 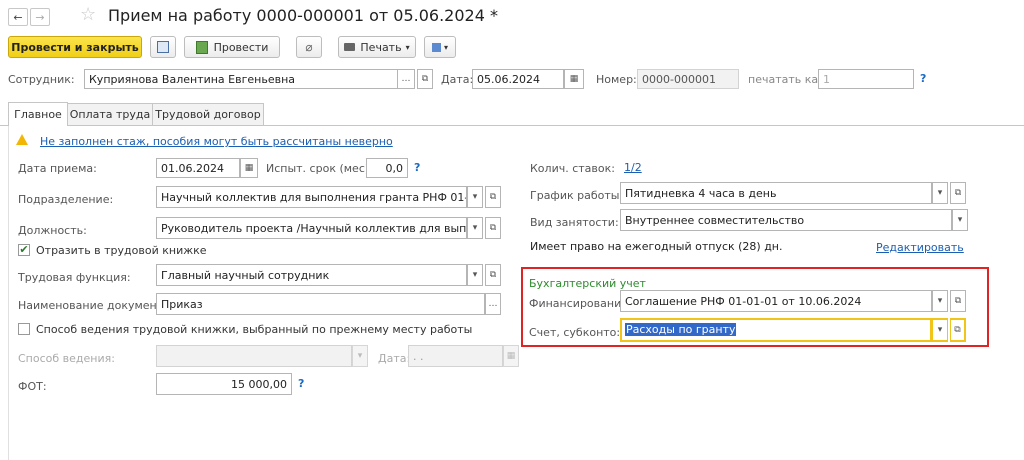 What do you see at coordinates (75, 47) in the screenshot?
I see `post-and-close-button: Провести и закрыть` at bounding box center [75, 47].